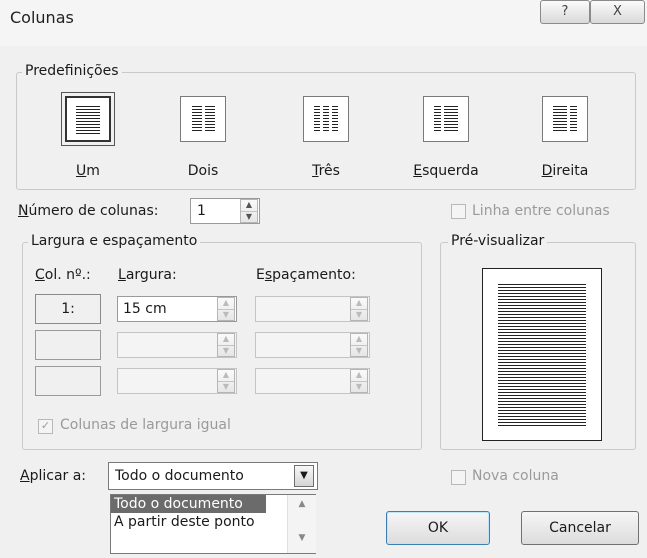  I want to click on left-column-icon, so click(437, 119).